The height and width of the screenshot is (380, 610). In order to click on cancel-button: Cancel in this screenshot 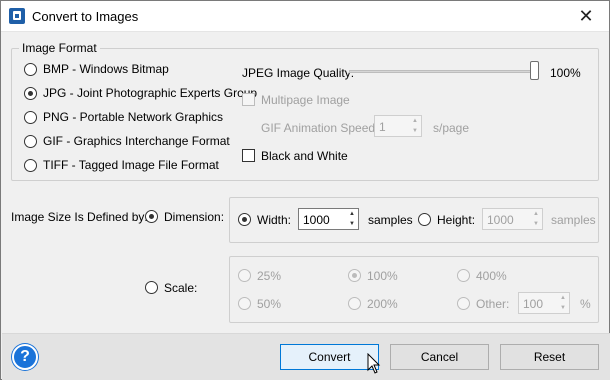, I will do `click(439, 357)`.